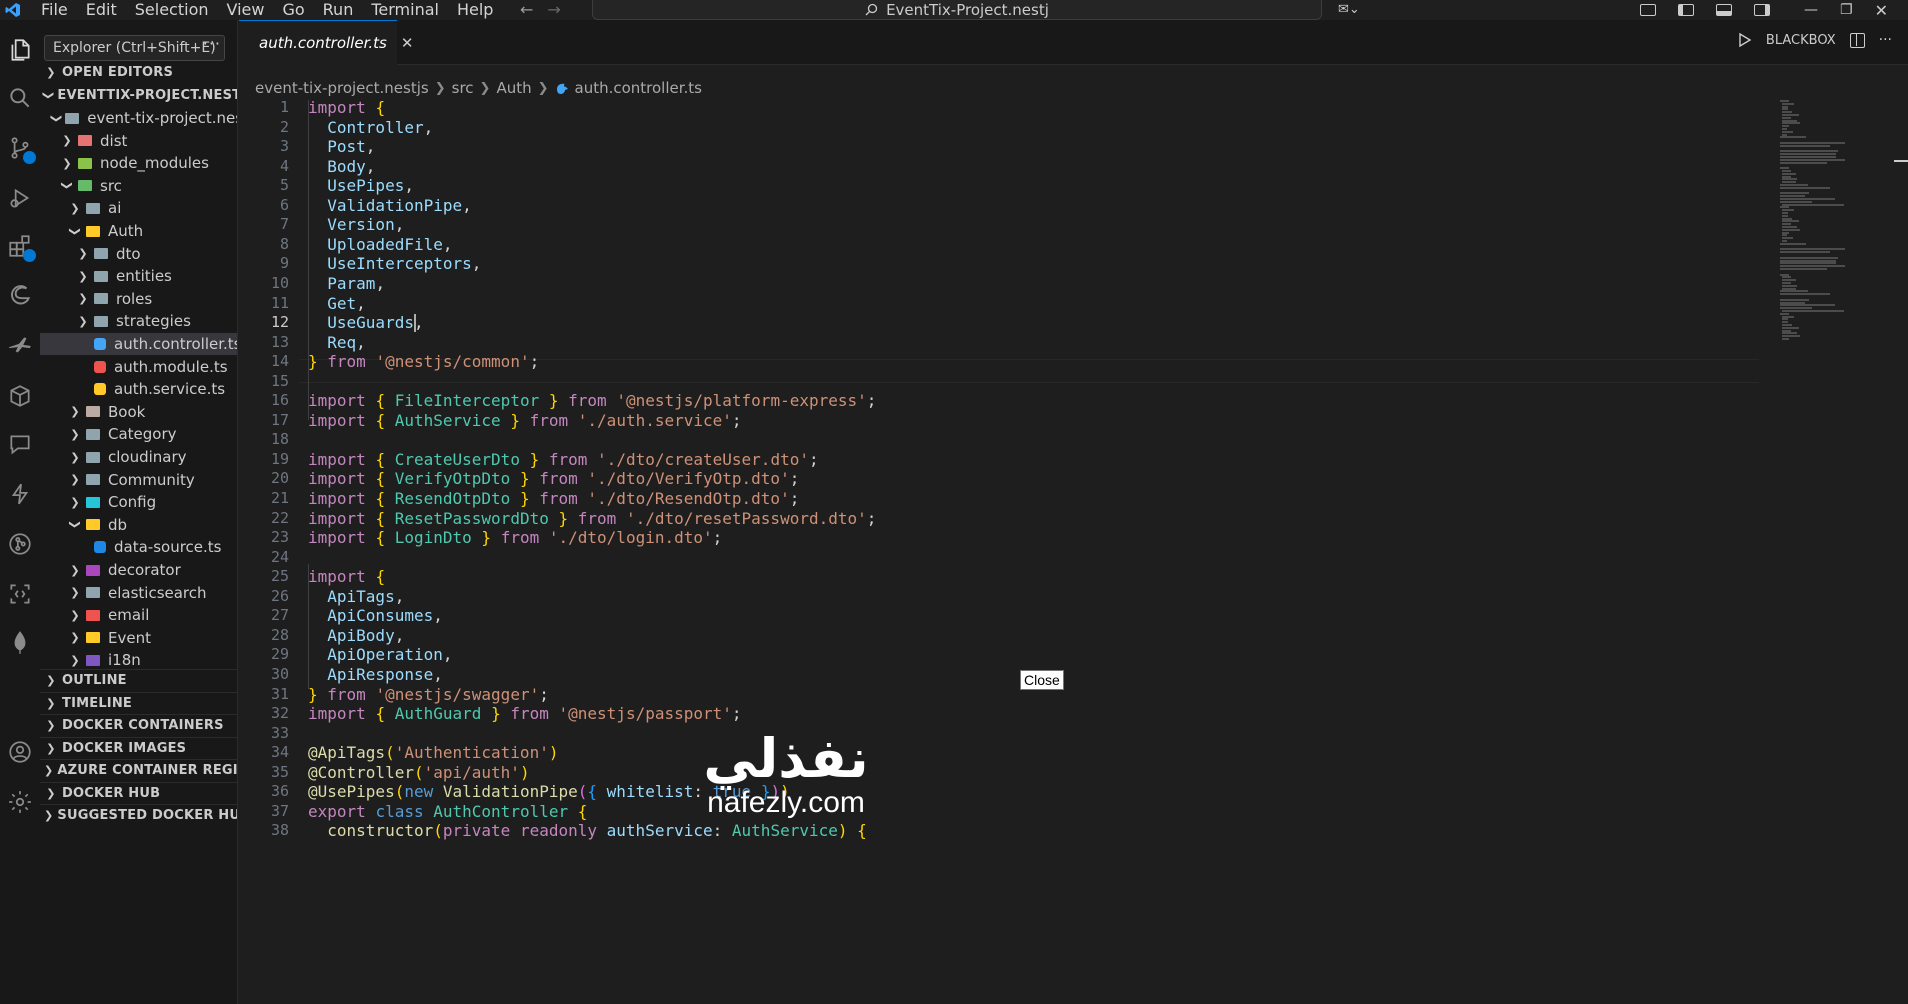 Image resolution: width=1908 pixels, height=1004 pixels. I want to click on section-timeline: ❯ TIMELINE, so click(138, 703).